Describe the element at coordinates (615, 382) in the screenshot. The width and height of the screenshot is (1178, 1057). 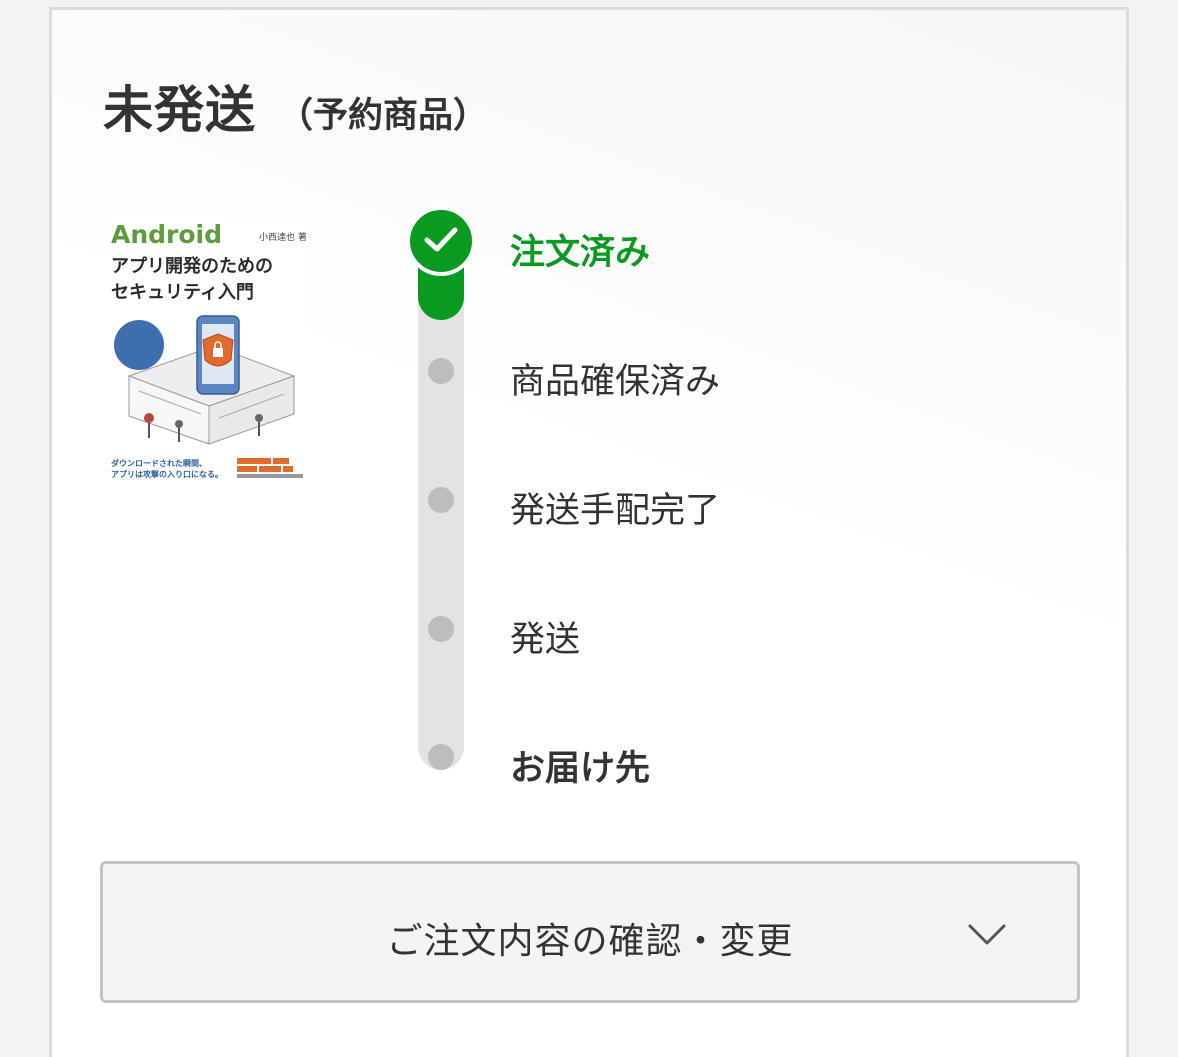
I see `step-label-reserved: 商品確保済み` at that location.